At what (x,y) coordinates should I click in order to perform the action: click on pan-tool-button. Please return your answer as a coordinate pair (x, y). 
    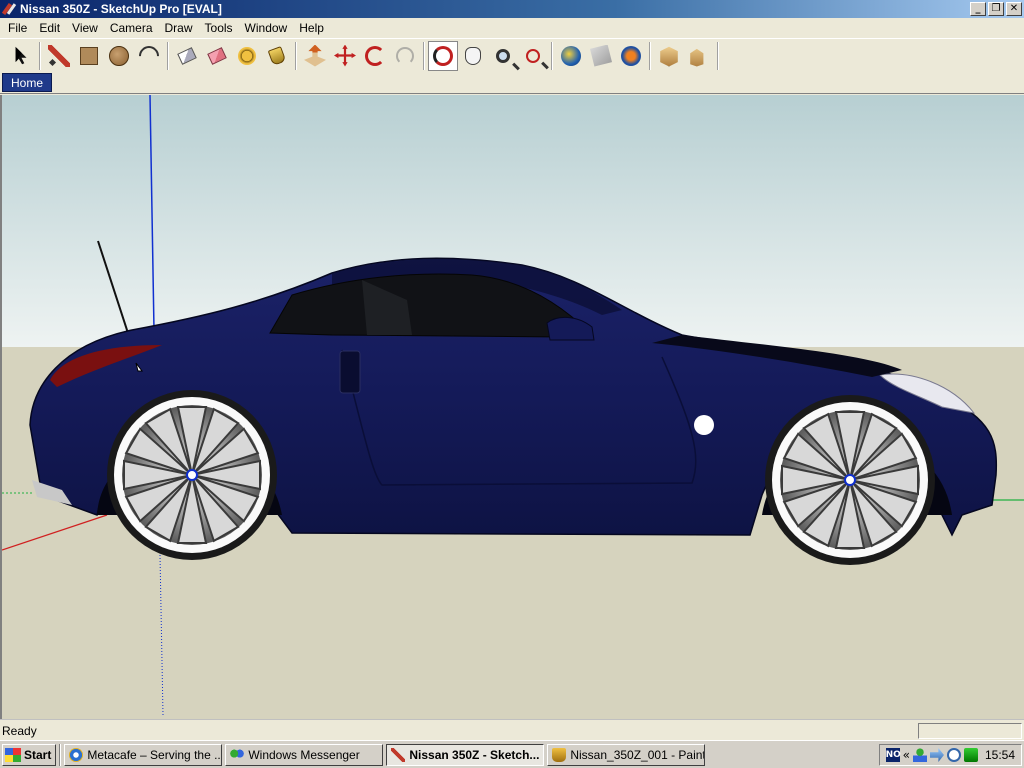
    Looking at the image, I should click on (473, 56).